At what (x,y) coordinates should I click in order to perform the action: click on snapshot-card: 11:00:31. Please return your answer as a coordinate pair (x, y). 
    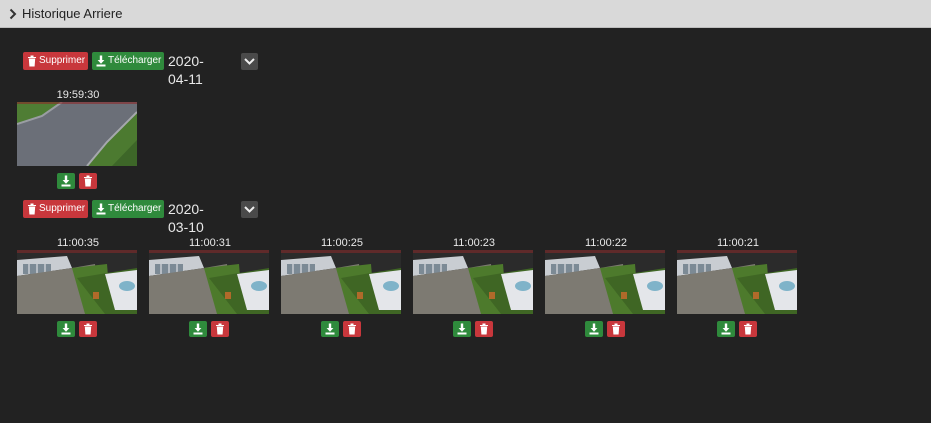
    Looking at the image, I should click on (210, 287).